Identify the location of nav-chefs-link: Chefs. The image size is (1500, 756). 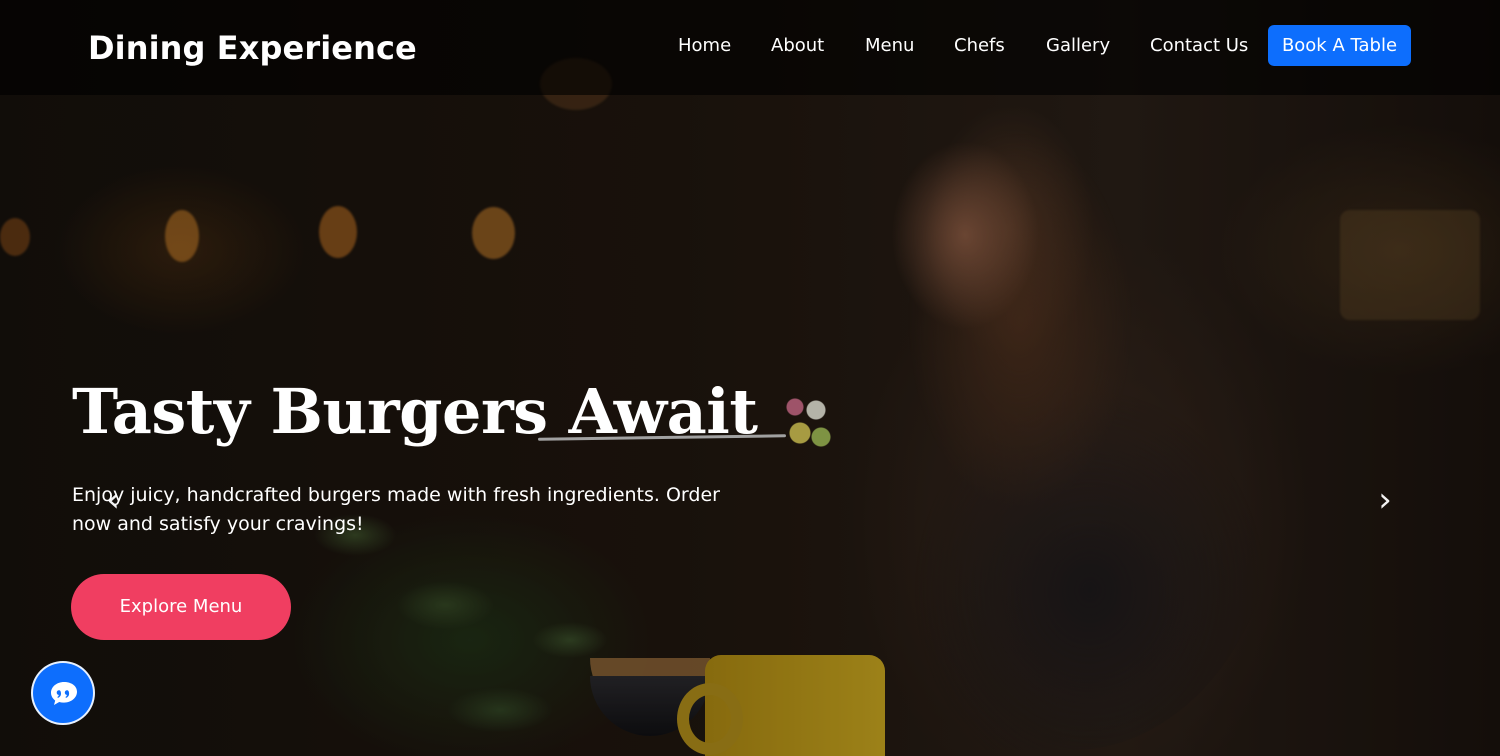
(979, 46).